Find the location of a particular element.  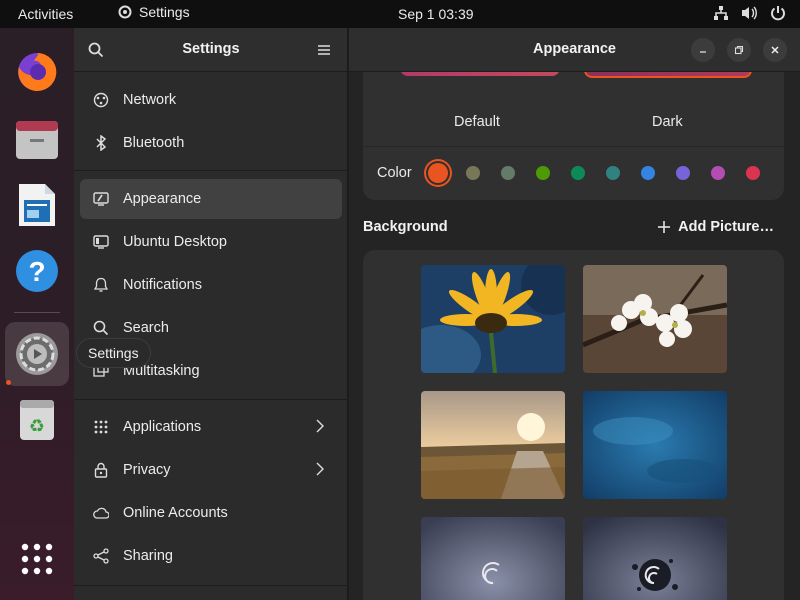

minimize-button is located at coordinates (703, 50).